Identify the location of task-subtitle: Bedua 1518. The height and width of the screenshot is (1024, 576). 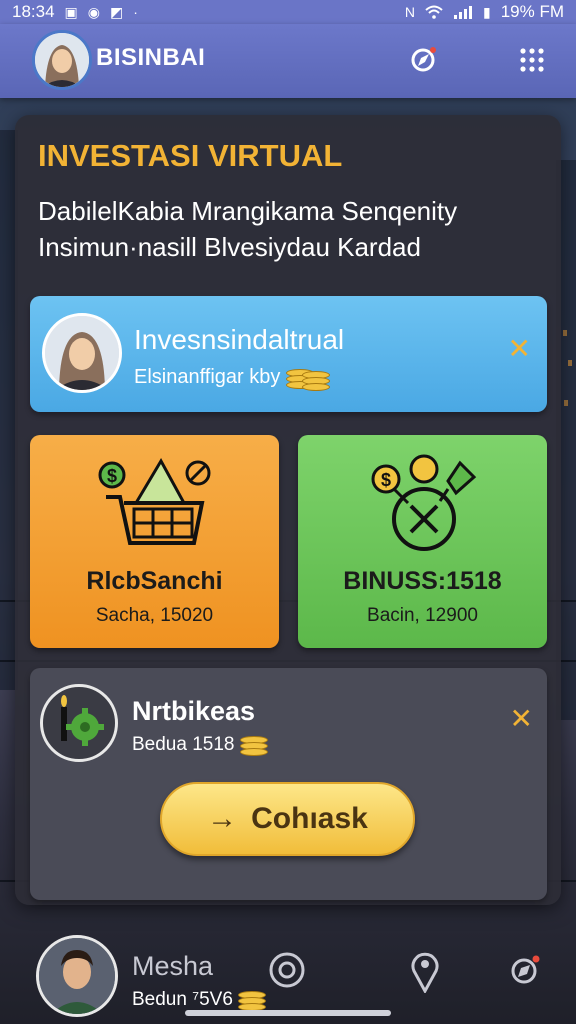
(200, 745).